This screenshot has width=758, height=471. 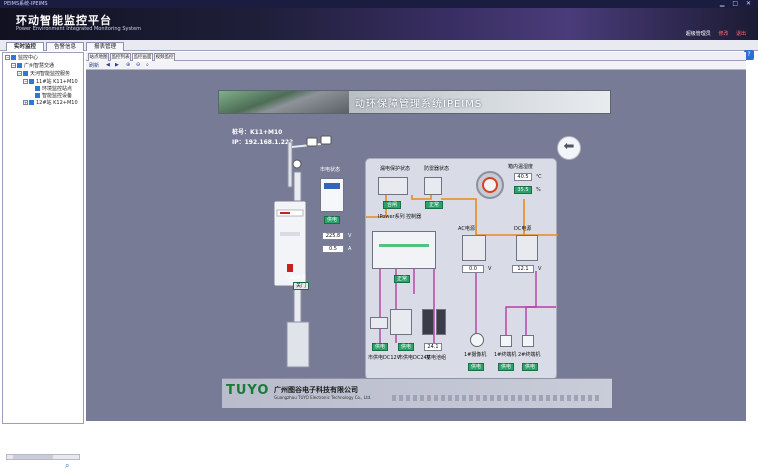 I want to click on tab-report-manage: 报表管理, so click(x=105, y=46).